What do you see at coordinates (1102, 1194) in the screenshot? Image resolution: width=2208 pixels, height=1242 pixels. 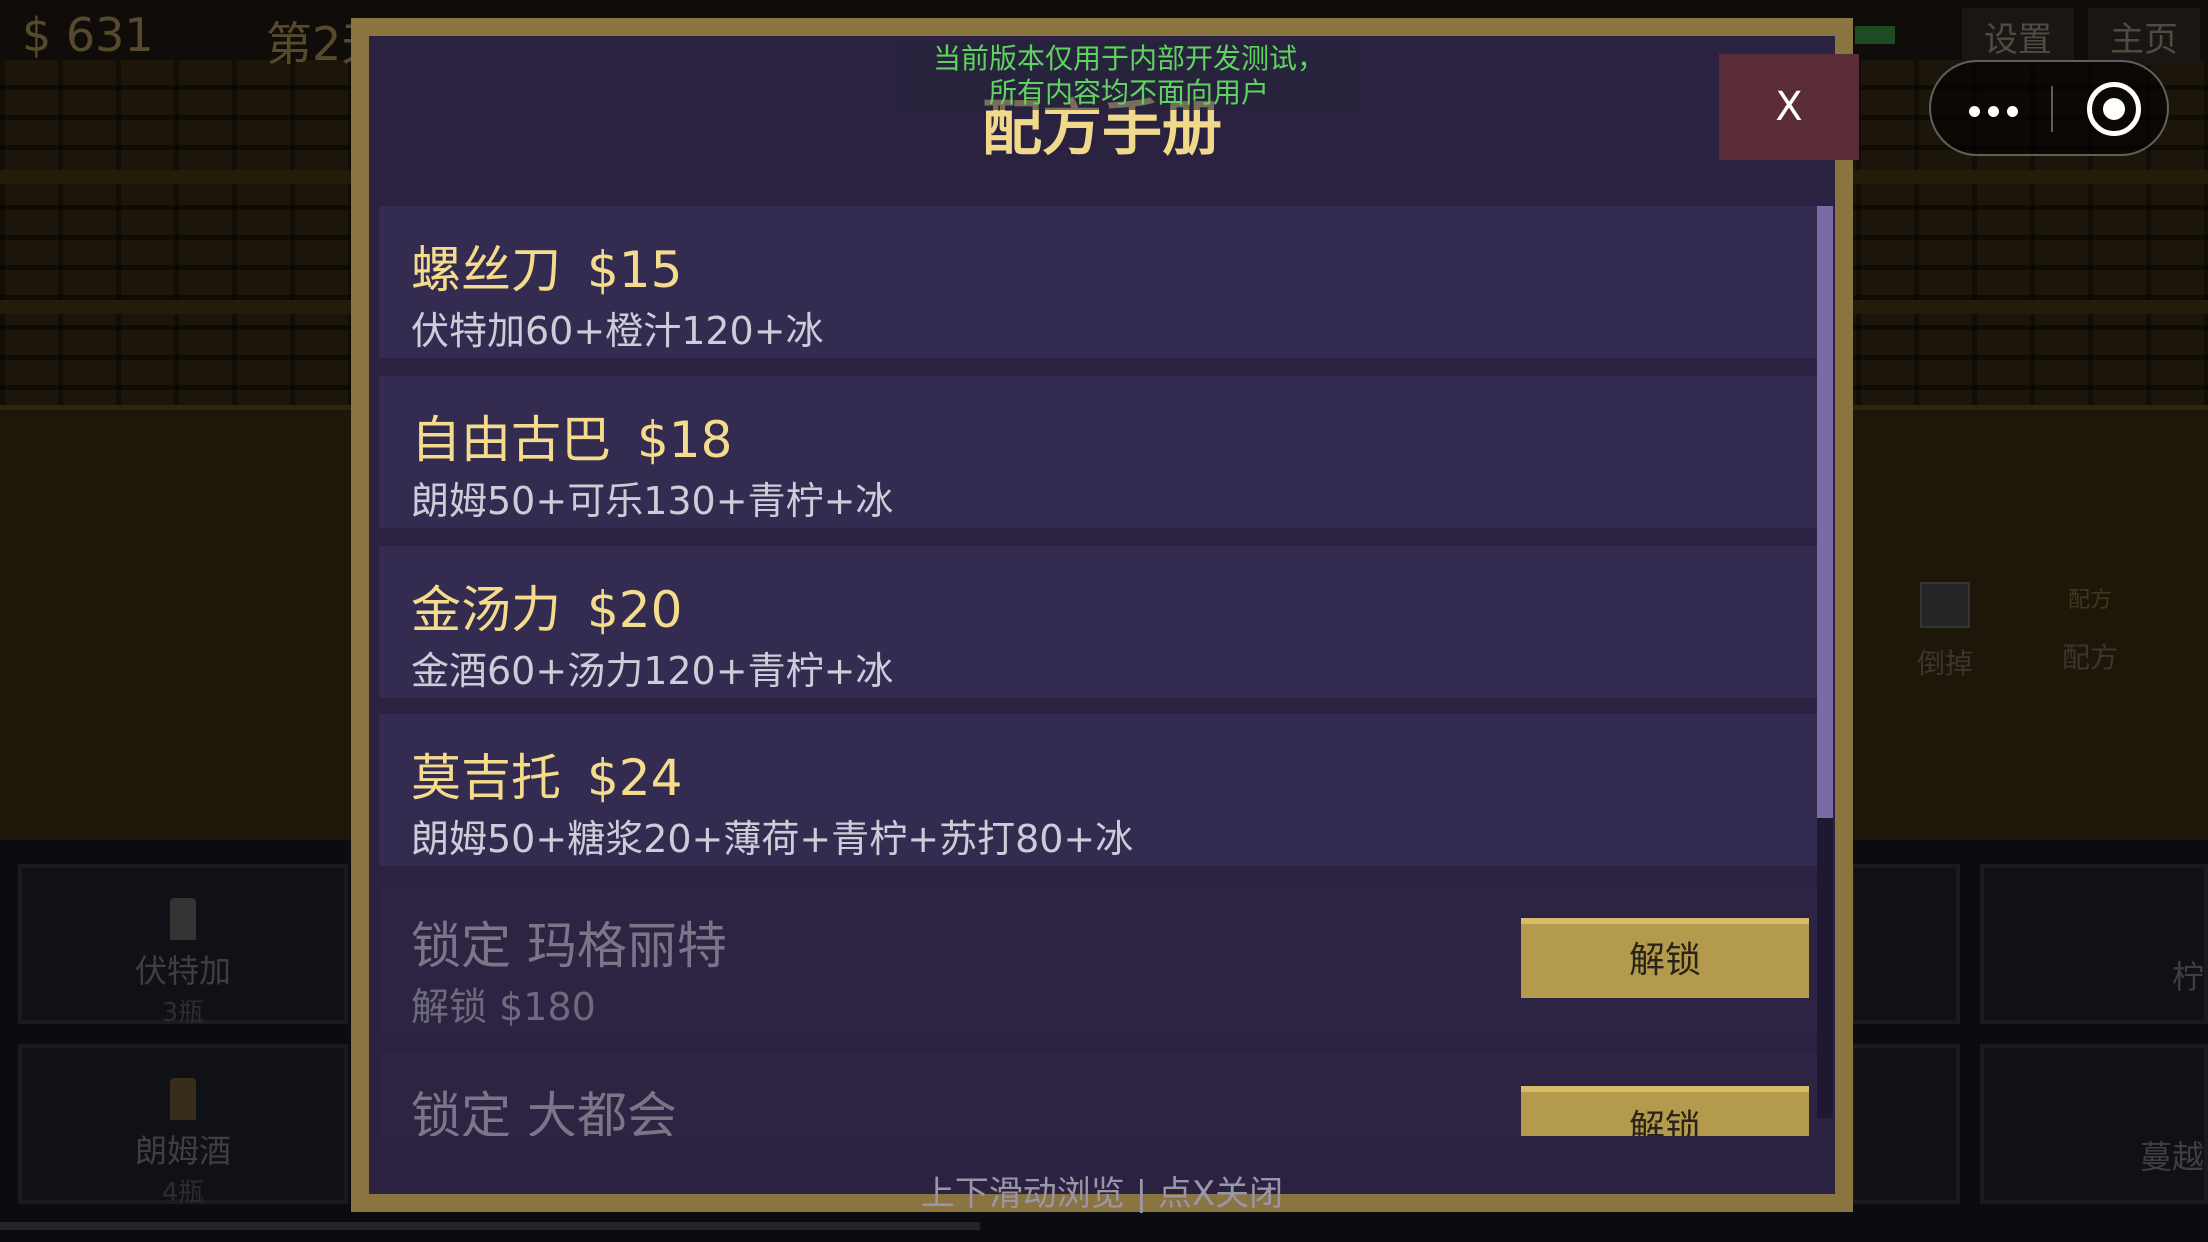 I see `footer-hint: 上下滑动浏览 | 点X关闭` at bounding box center [1102, 1194].